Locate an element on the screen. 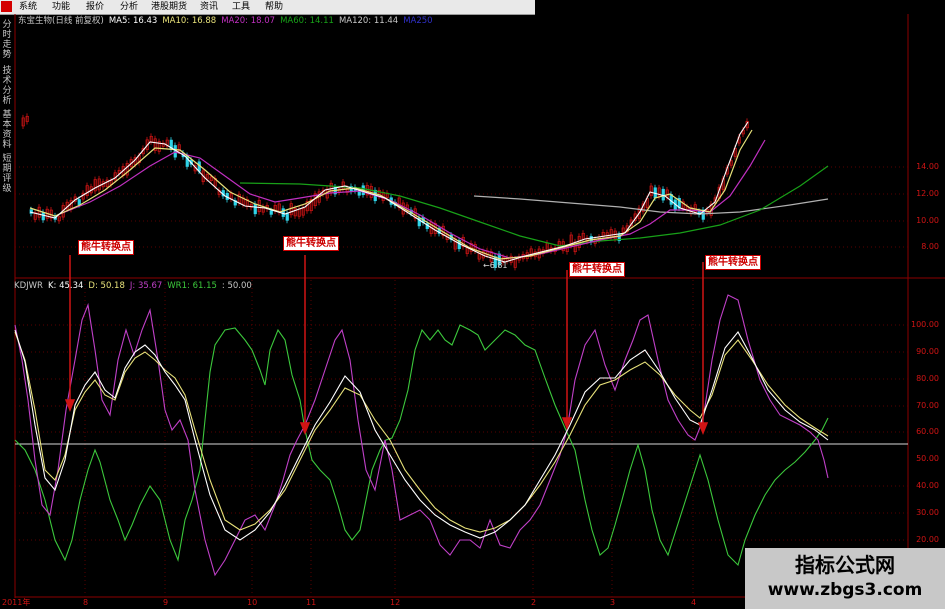 This screenshot has width=945, height=609. time-axis-label: 2 is located at coordinates (534, 602).